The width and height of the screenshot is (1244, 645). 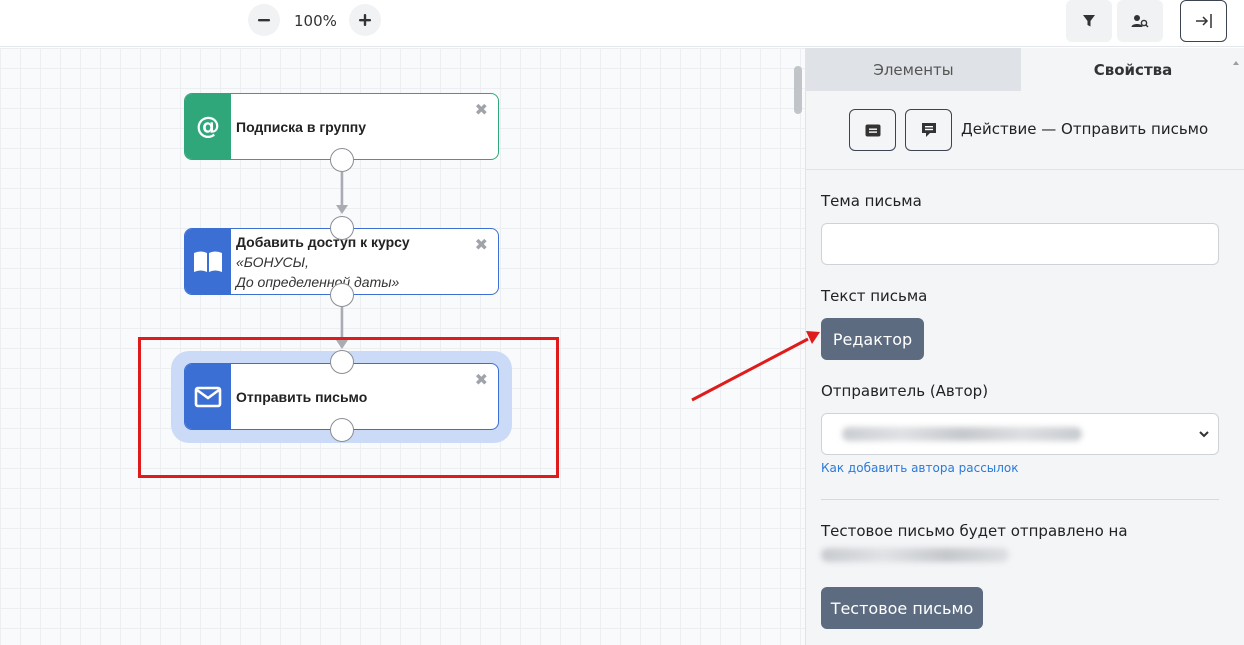 I want to click on blurred-test-email, so click(x=915, y=555).